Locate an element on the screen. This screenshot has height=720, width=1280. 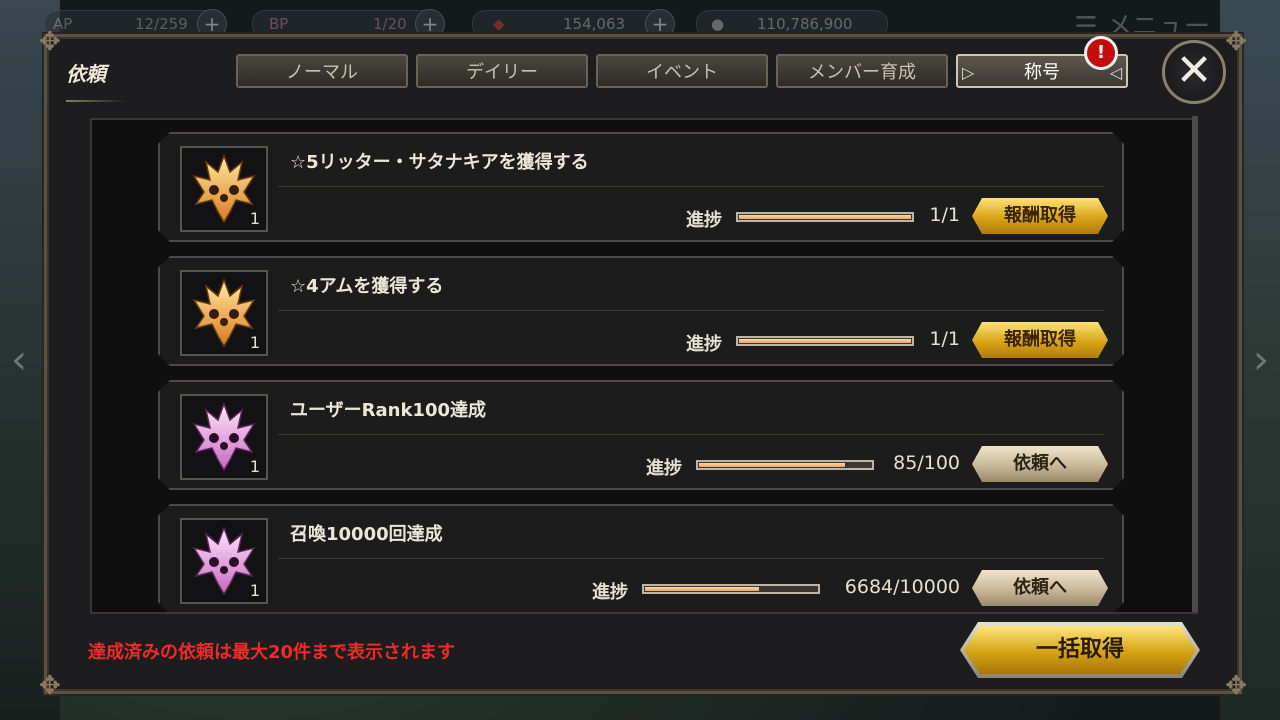
background-right-arrow-icon: › is located at coordinates (1261, 360).